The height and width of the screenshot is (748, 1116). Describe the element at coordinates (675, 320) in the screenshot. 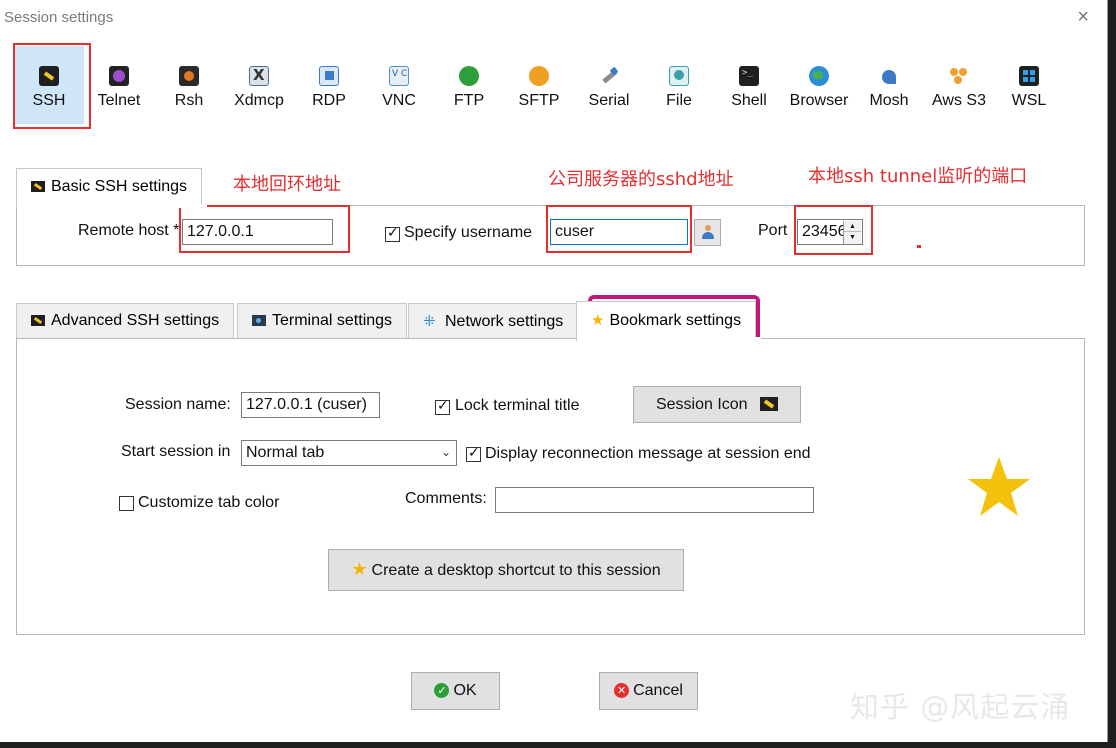

I see `tab-label: Bookmark settings` at that location.